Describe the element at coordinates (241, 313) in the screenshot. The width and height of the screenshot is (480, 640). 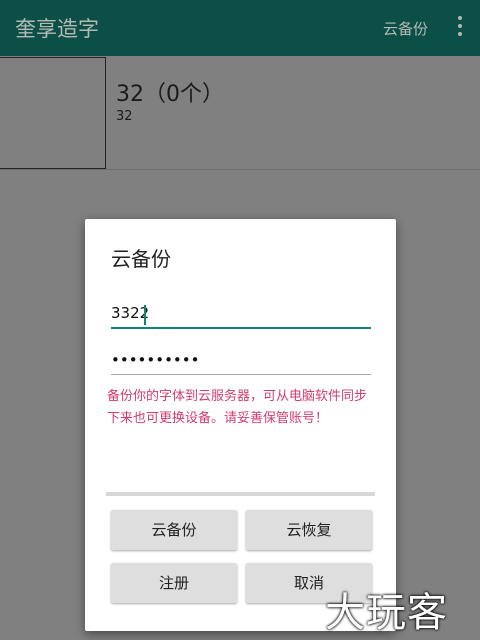
I see `username-input` at that location.